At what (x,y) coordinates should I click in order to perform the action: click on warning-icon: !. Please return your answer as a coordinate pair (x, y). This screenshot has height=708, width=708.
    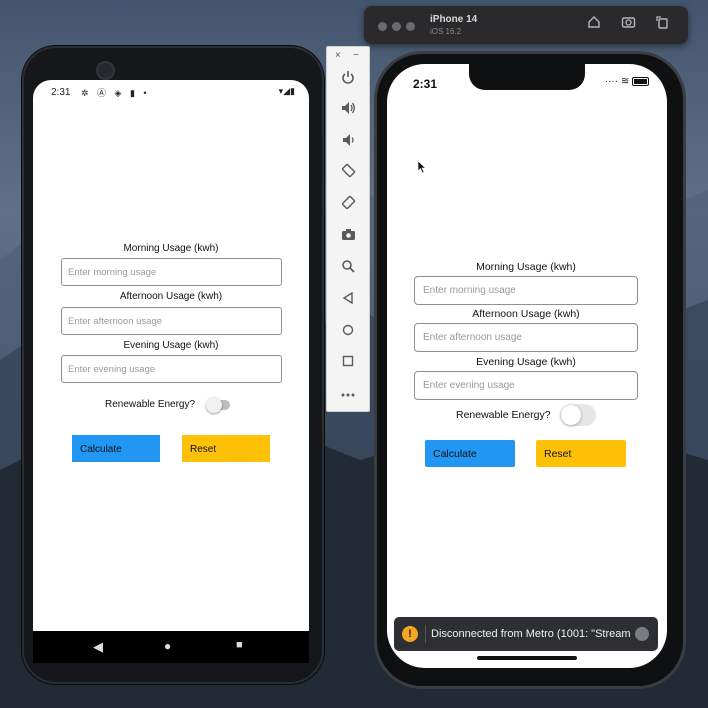
    Looking at the image, I should click on (410, 634).